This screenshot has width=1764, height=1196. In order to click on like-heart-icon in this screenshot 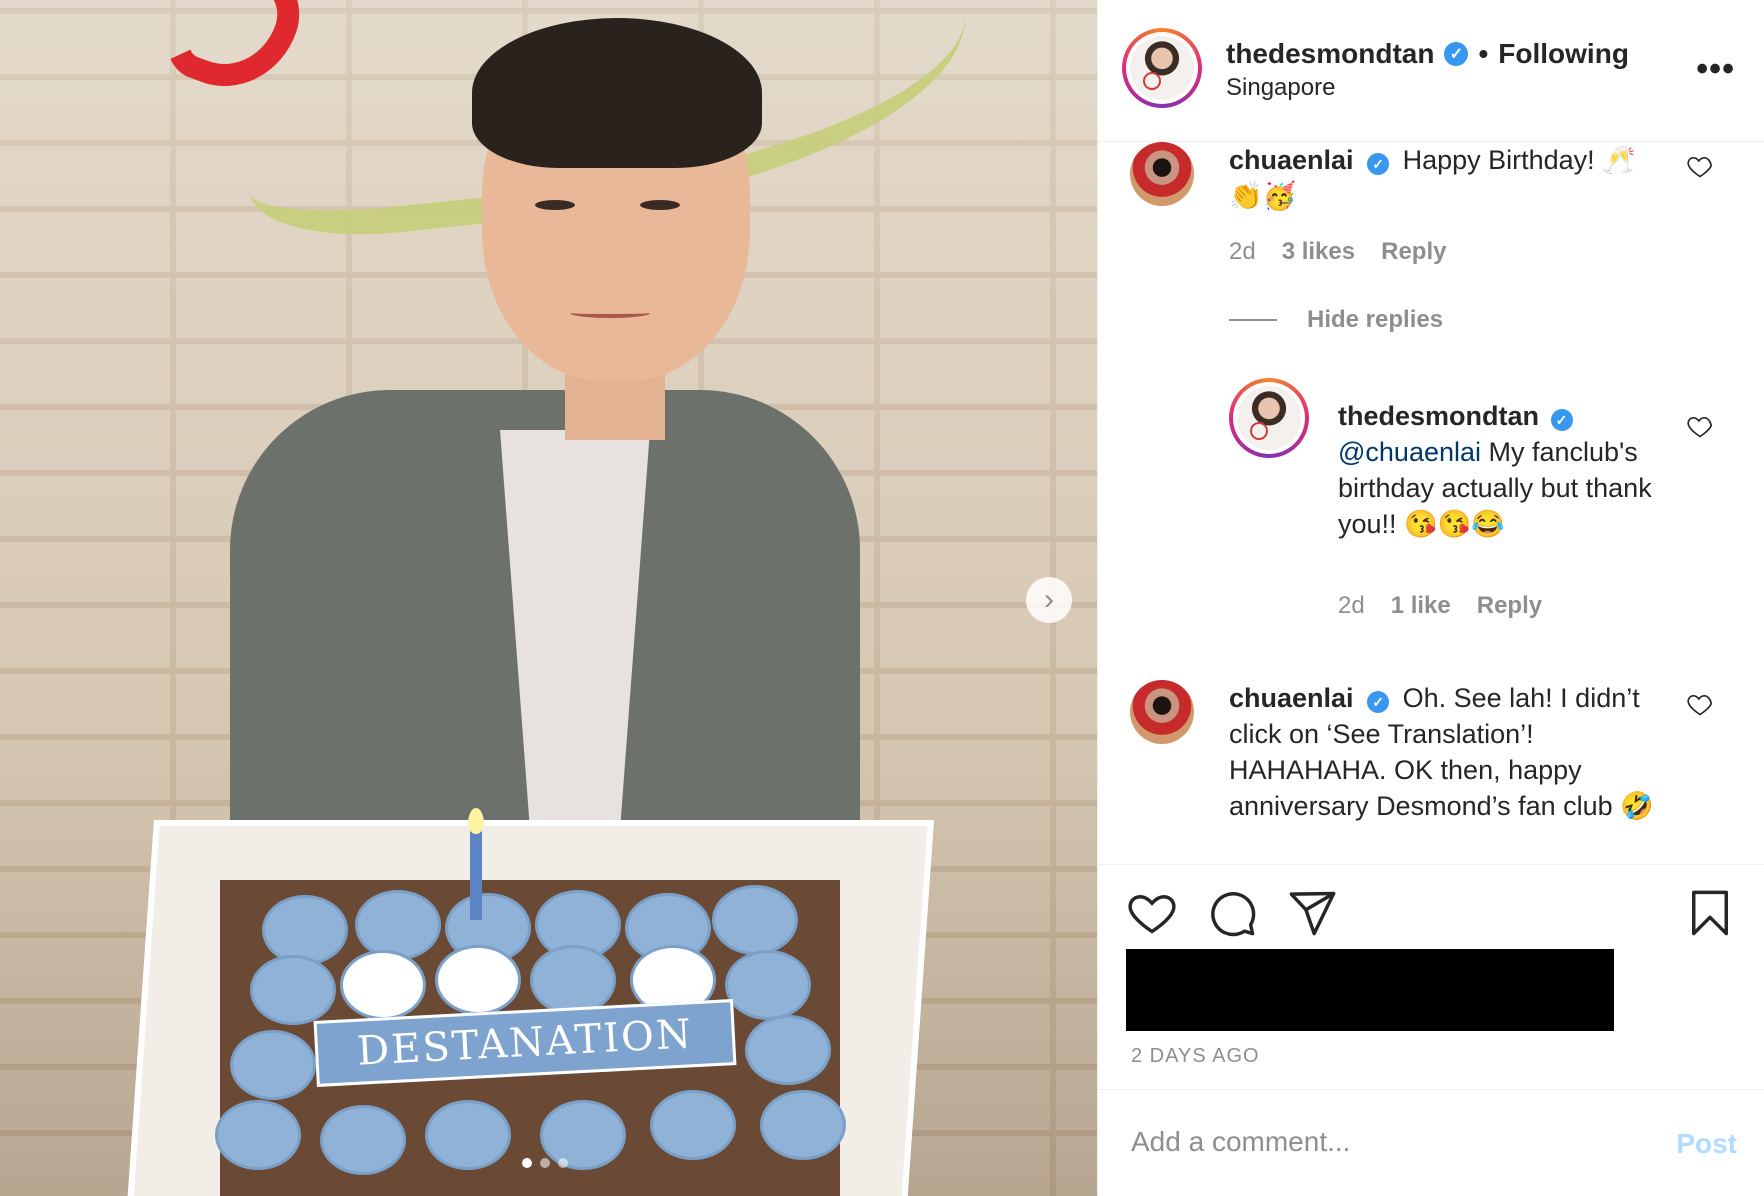, I will do `click(1152, 913)`.